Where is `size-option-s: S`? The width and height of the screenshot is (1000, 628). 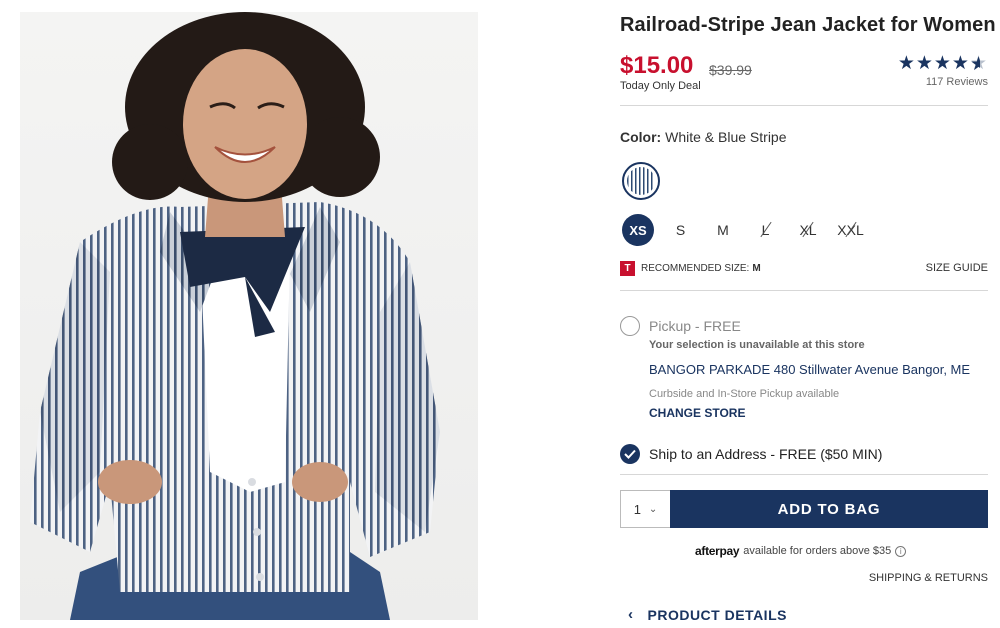 size-option-s: S is located at coordinates (681, 230).